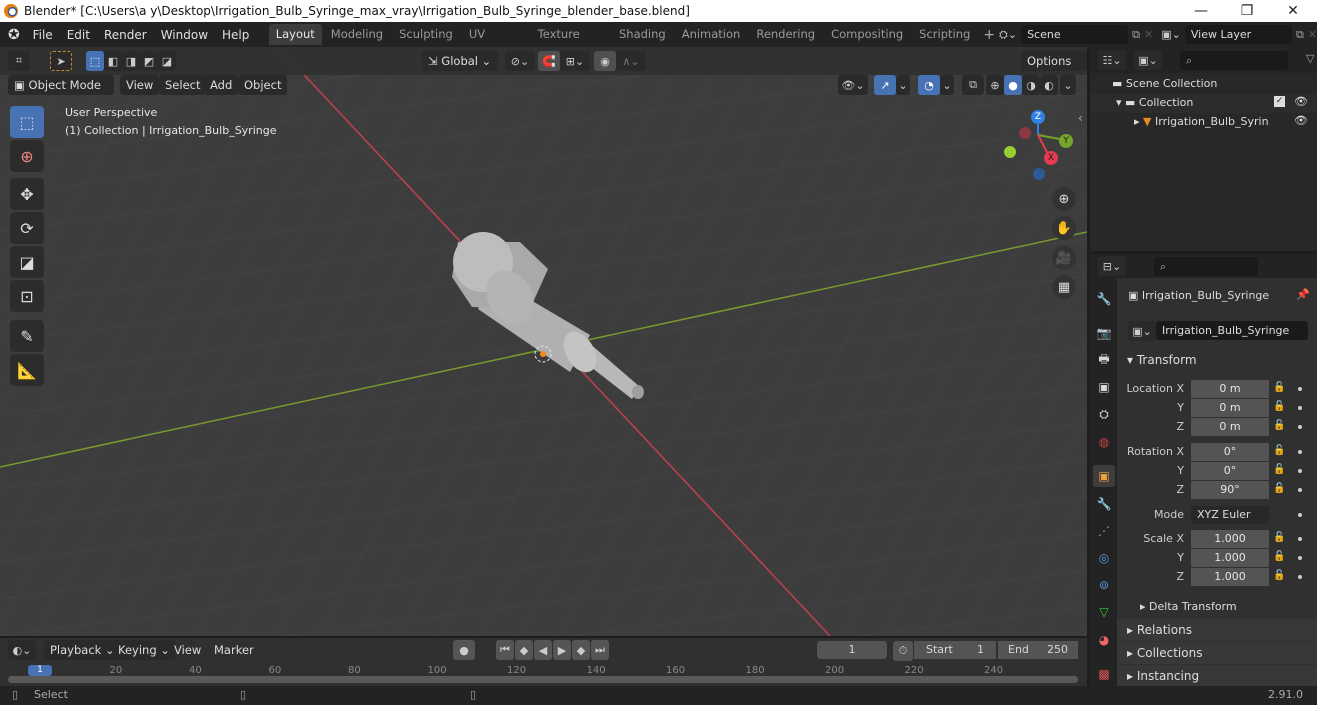 This screenshot has height=705, width=1317. What do you see at coordinates (543, 650) in the screenshot?
I see `play-reverse-icon: ◀` at bounding box center [543, 650].